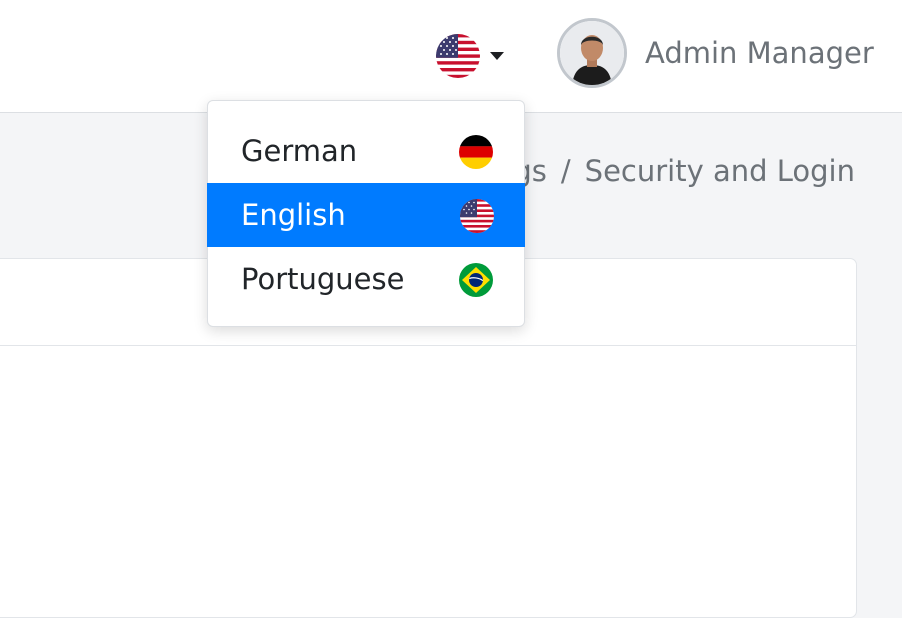 The width and height of the screenshot is (902, 618). I want to click on language-option-label: German, so click(299, 151).